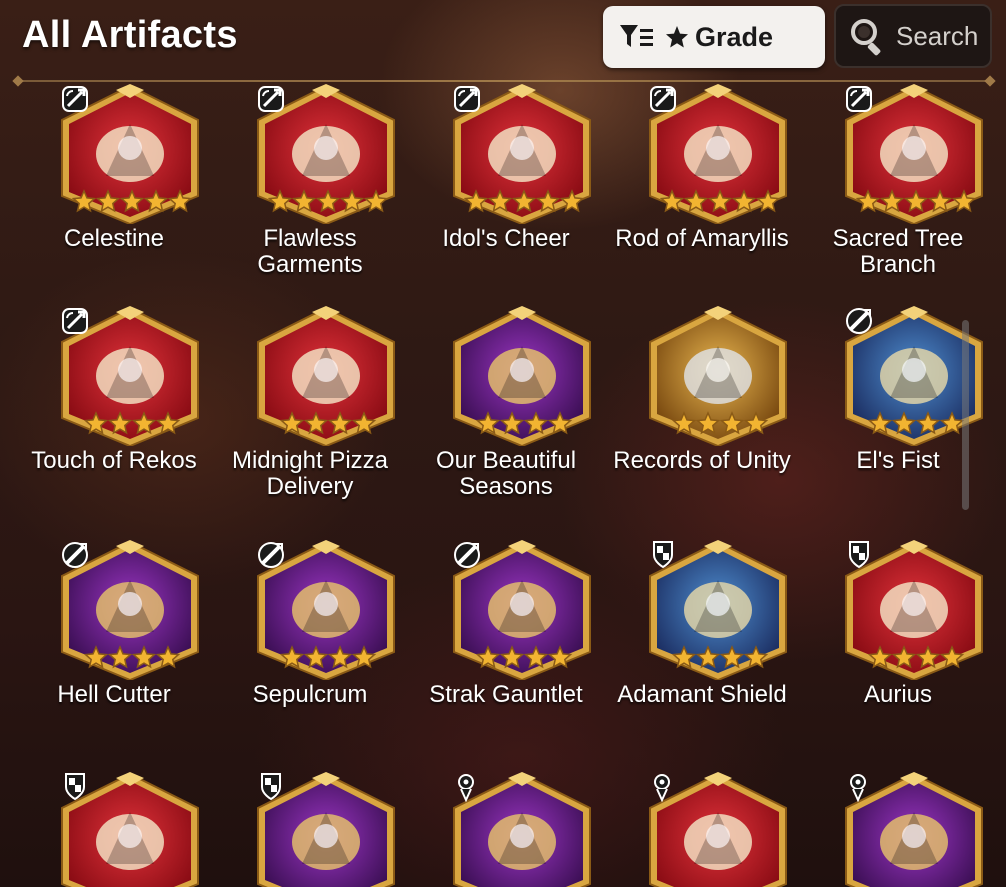 The width and height of the screenshot is (1006, 887). I want to click on artifact-card: Flawless Garments, so click(310, 184).